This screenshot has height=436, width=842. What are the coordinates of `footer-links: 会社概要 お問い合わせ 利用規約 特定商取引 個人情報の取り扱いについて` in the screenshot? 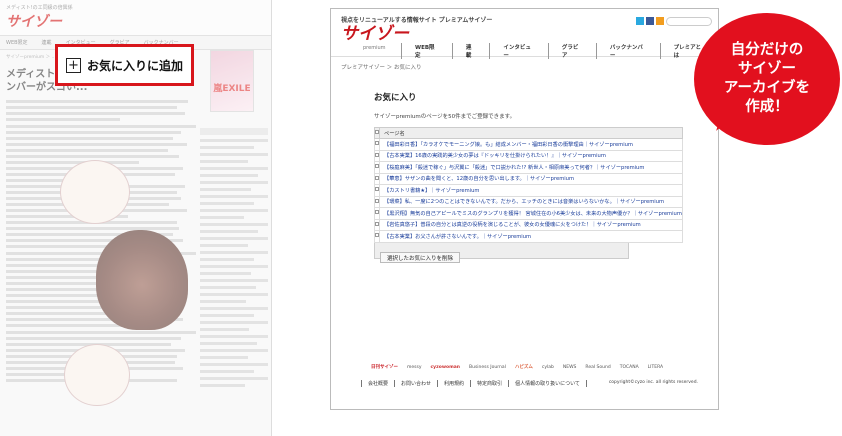 It's located at (474, 383).